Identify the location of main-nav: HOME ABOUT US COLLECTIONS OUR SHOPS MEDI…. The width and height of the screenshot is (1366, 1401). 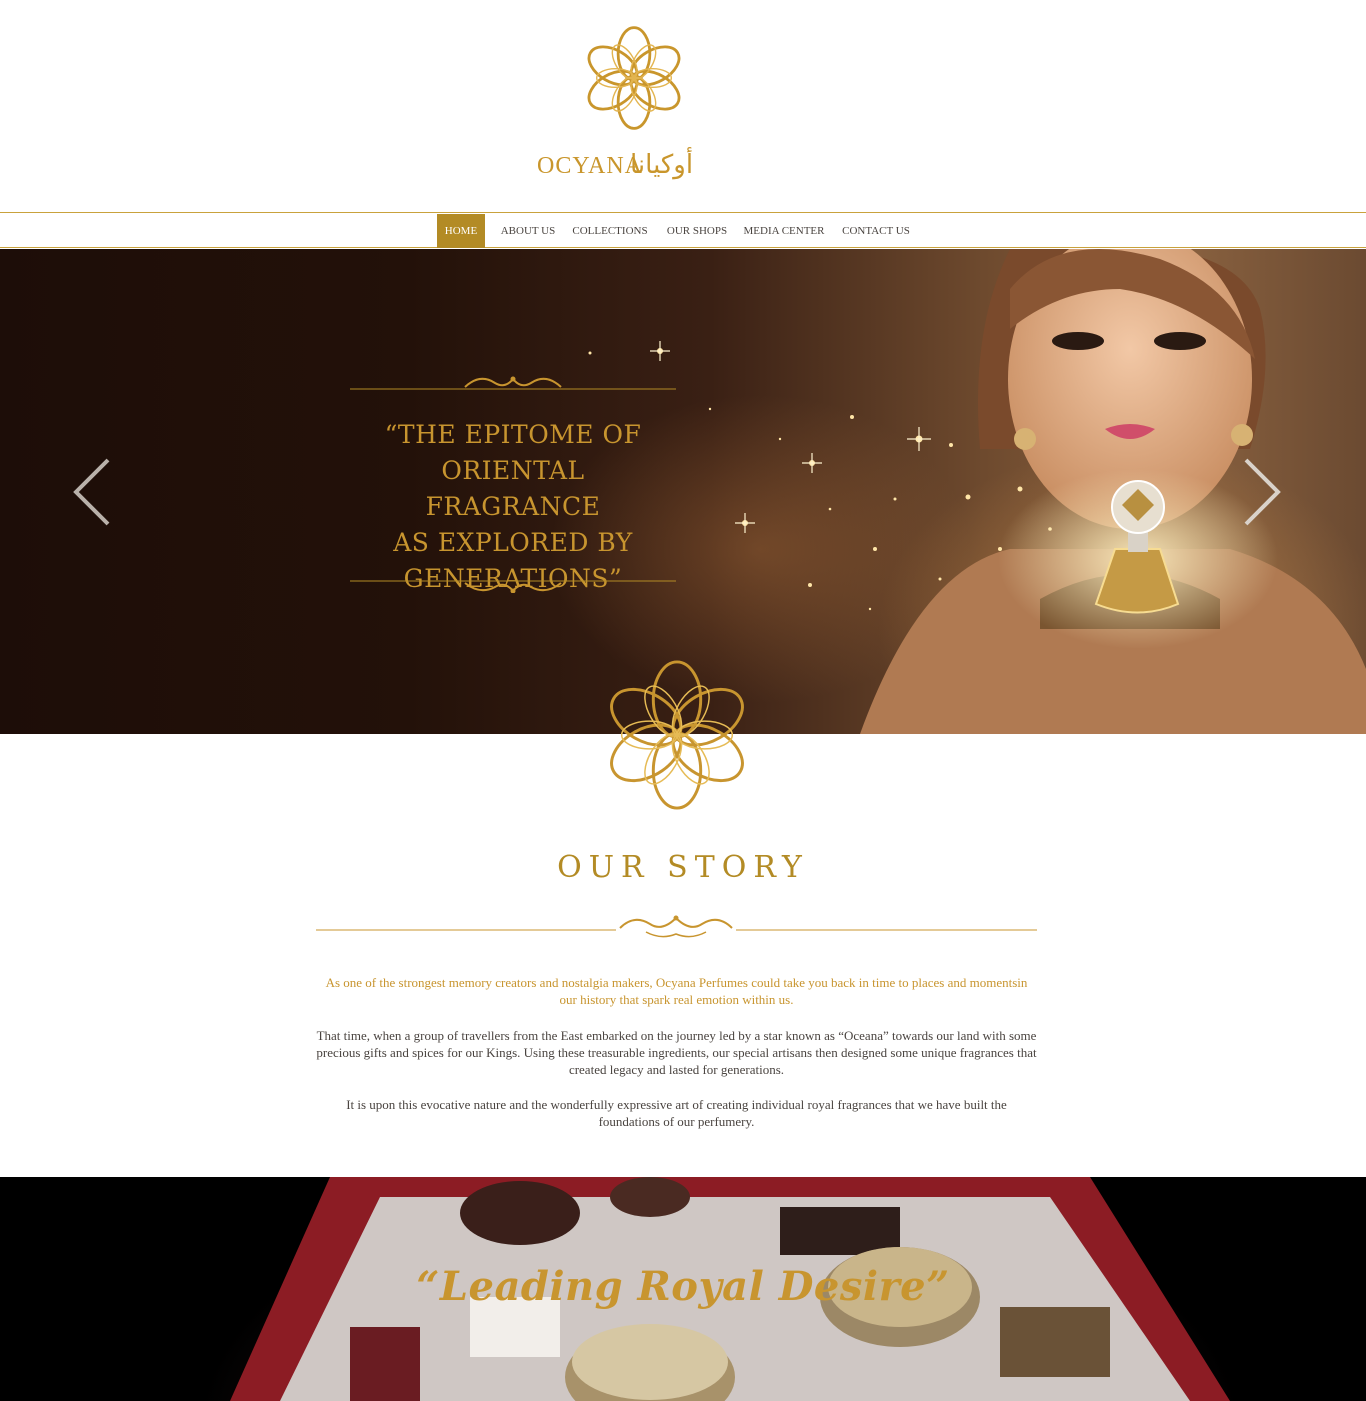
(683, 230).